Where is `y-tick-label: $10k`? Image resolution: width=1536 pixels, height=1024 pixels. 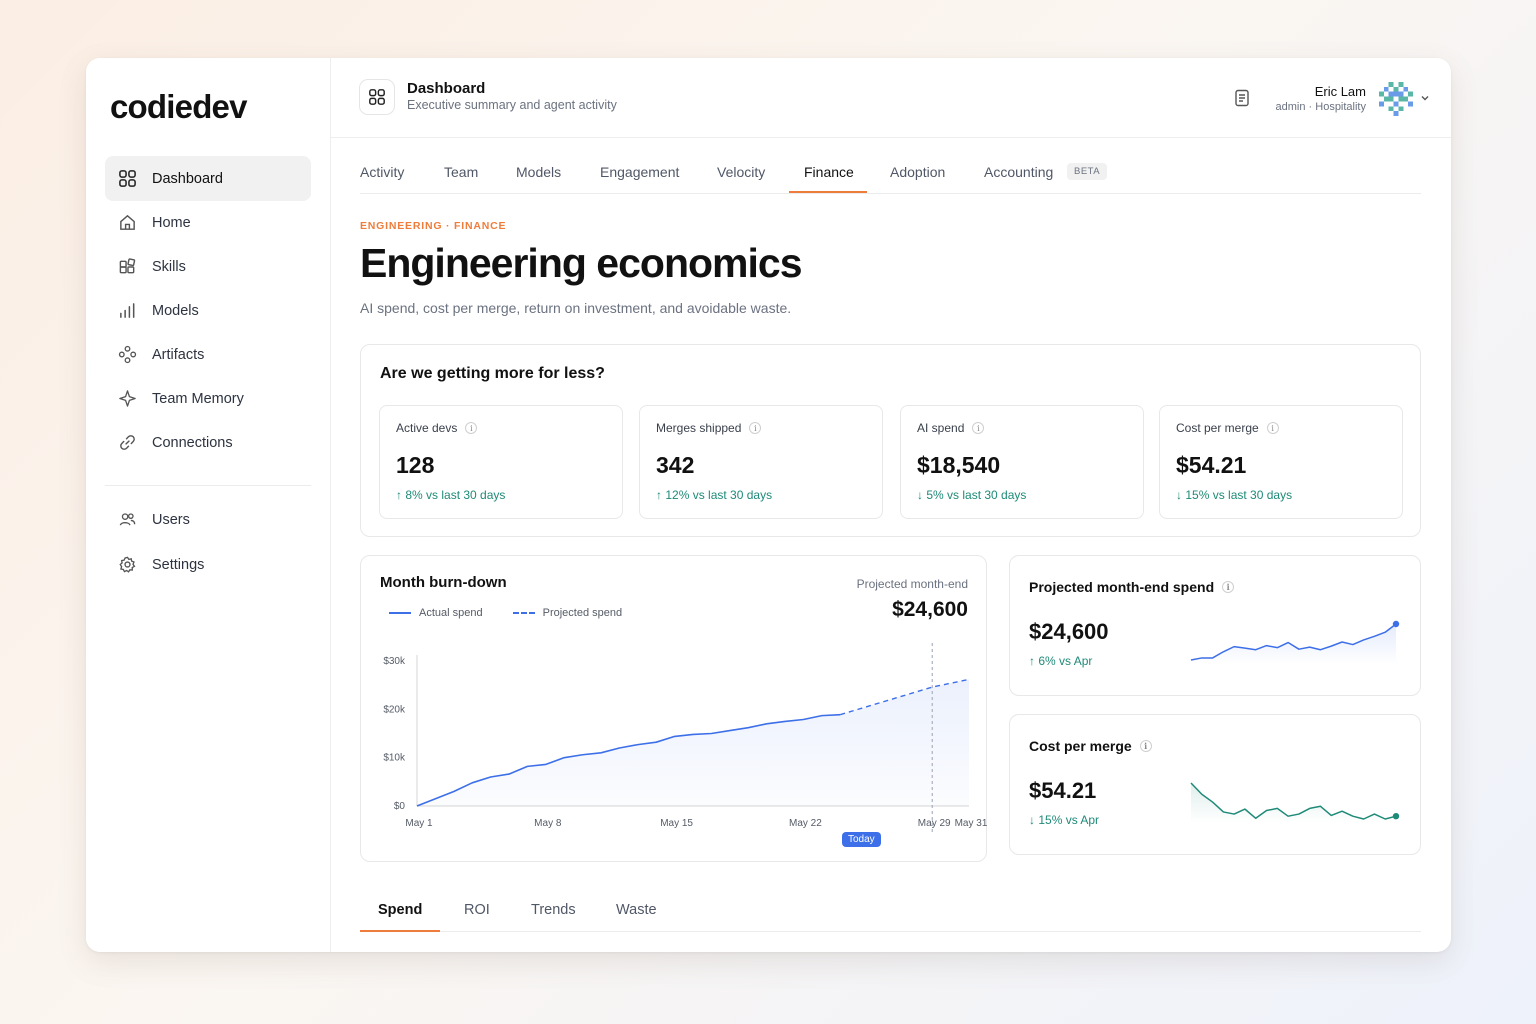 y-tick-label: $10k is located at coordinates (394, 758).